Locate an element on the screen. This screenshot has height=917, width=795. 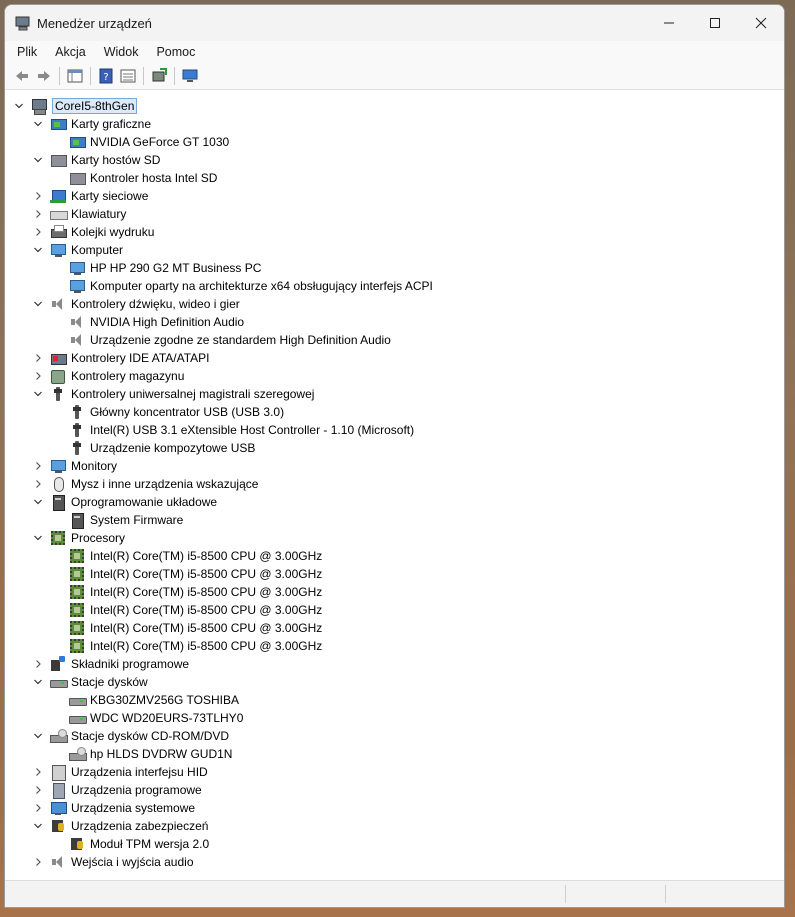
device-item: hp HLDS DVDRW GUD1N is located at coordinates (141, 754).